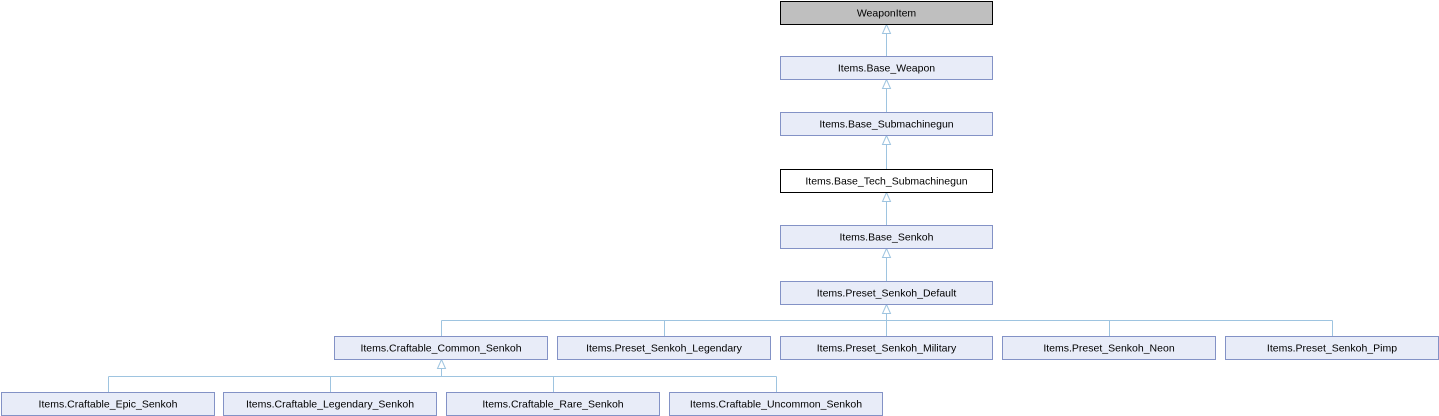  I want to click on class-label: Items.Preset_Senkoh_Military, so click(887, 349).